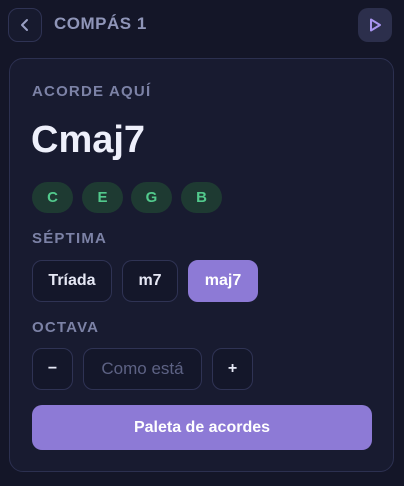 The image size is (404, 486). I want to click on octave-section-label: OCTAVA, so click(66, 327).